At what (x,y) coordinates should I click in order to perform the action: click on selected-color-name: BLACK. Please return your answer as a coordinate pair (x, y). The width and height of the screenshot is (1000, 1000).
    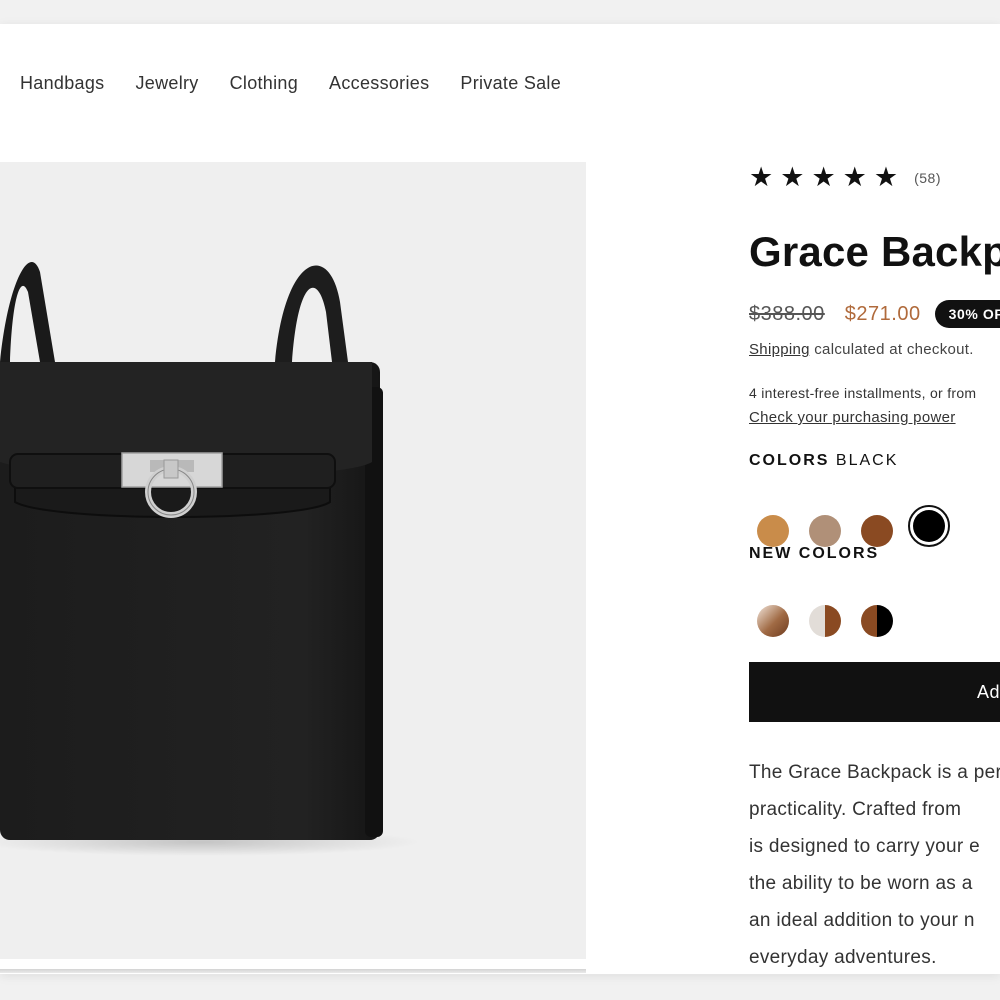
    Looking at the image, I should click on (867, 460).